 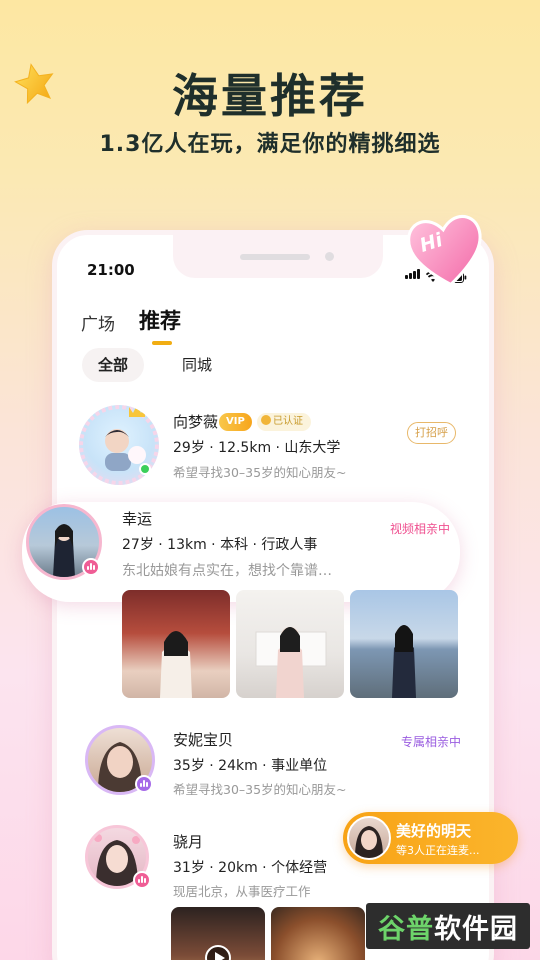 I want to click on user-meta: 35岁 · 24km · 事业单位, so click(x=250, y=766).